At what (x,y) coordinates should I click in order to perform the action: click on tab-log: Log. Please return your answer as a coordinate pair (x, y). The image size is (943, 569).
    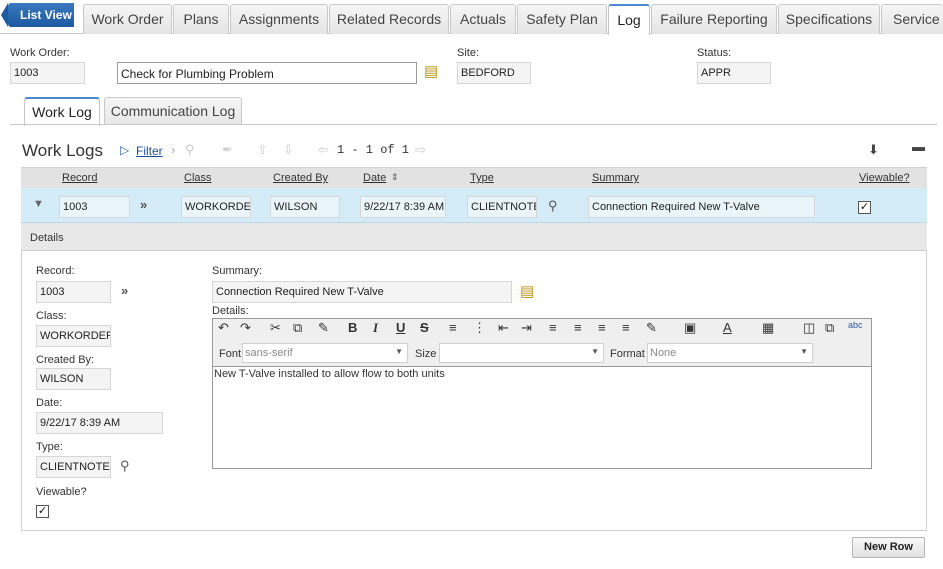
    Looking at the image, I should click on (629, 19).